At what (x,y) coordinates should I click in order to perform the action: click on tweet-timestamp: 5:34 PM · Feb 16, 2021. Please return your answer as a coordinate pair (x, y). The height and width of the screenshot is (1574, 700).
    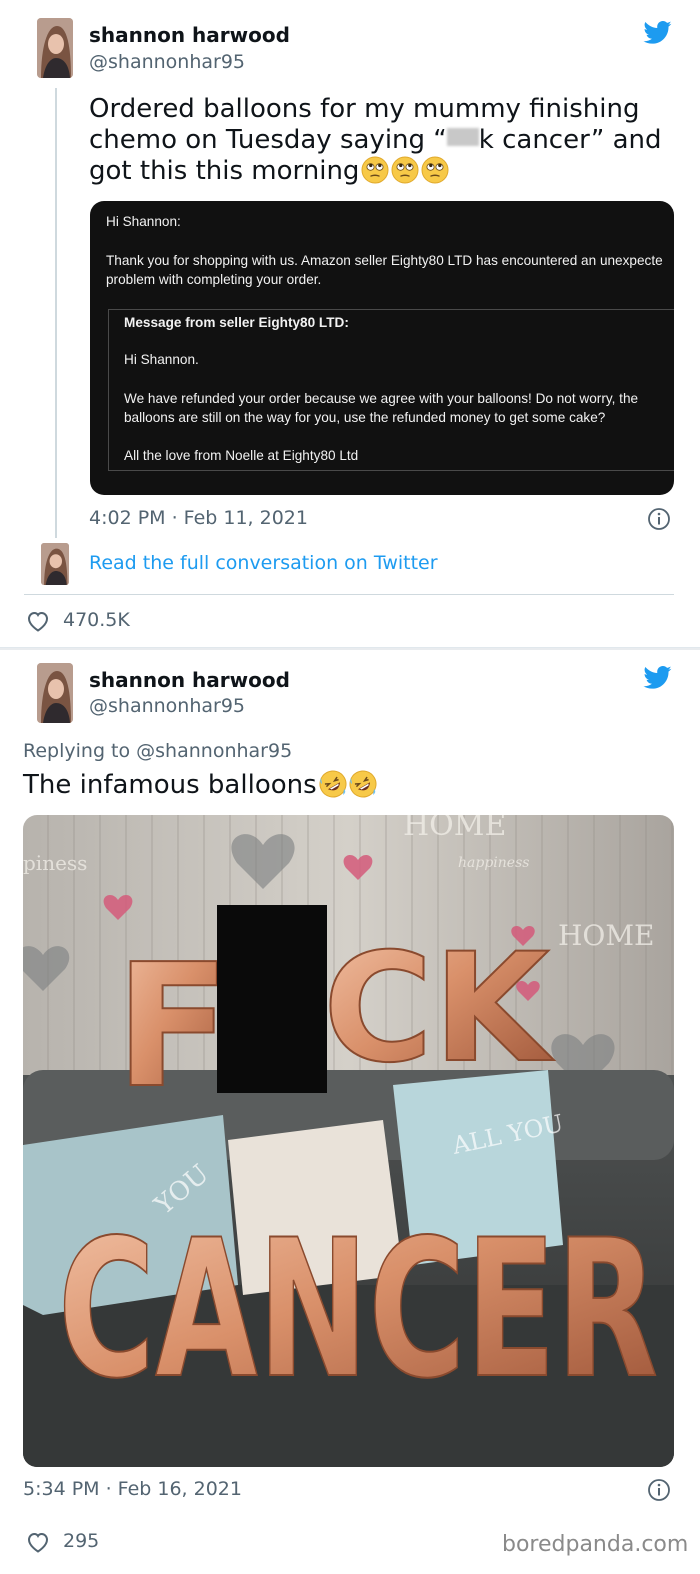
    Looking at the image, I should click on (132, 1489).